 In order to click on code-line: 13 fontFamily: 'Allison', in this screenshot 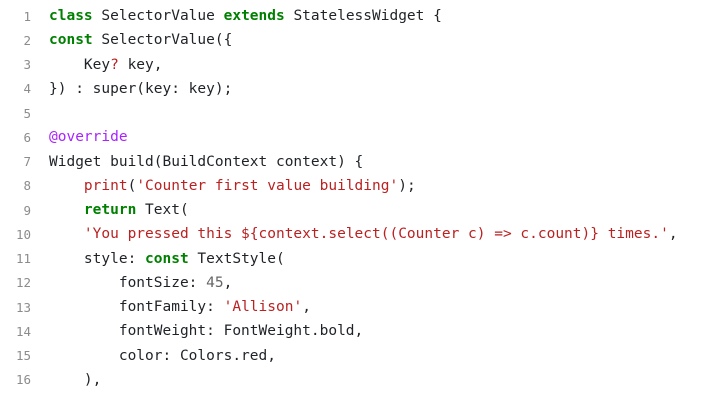, I will do `click(361, 307)`.